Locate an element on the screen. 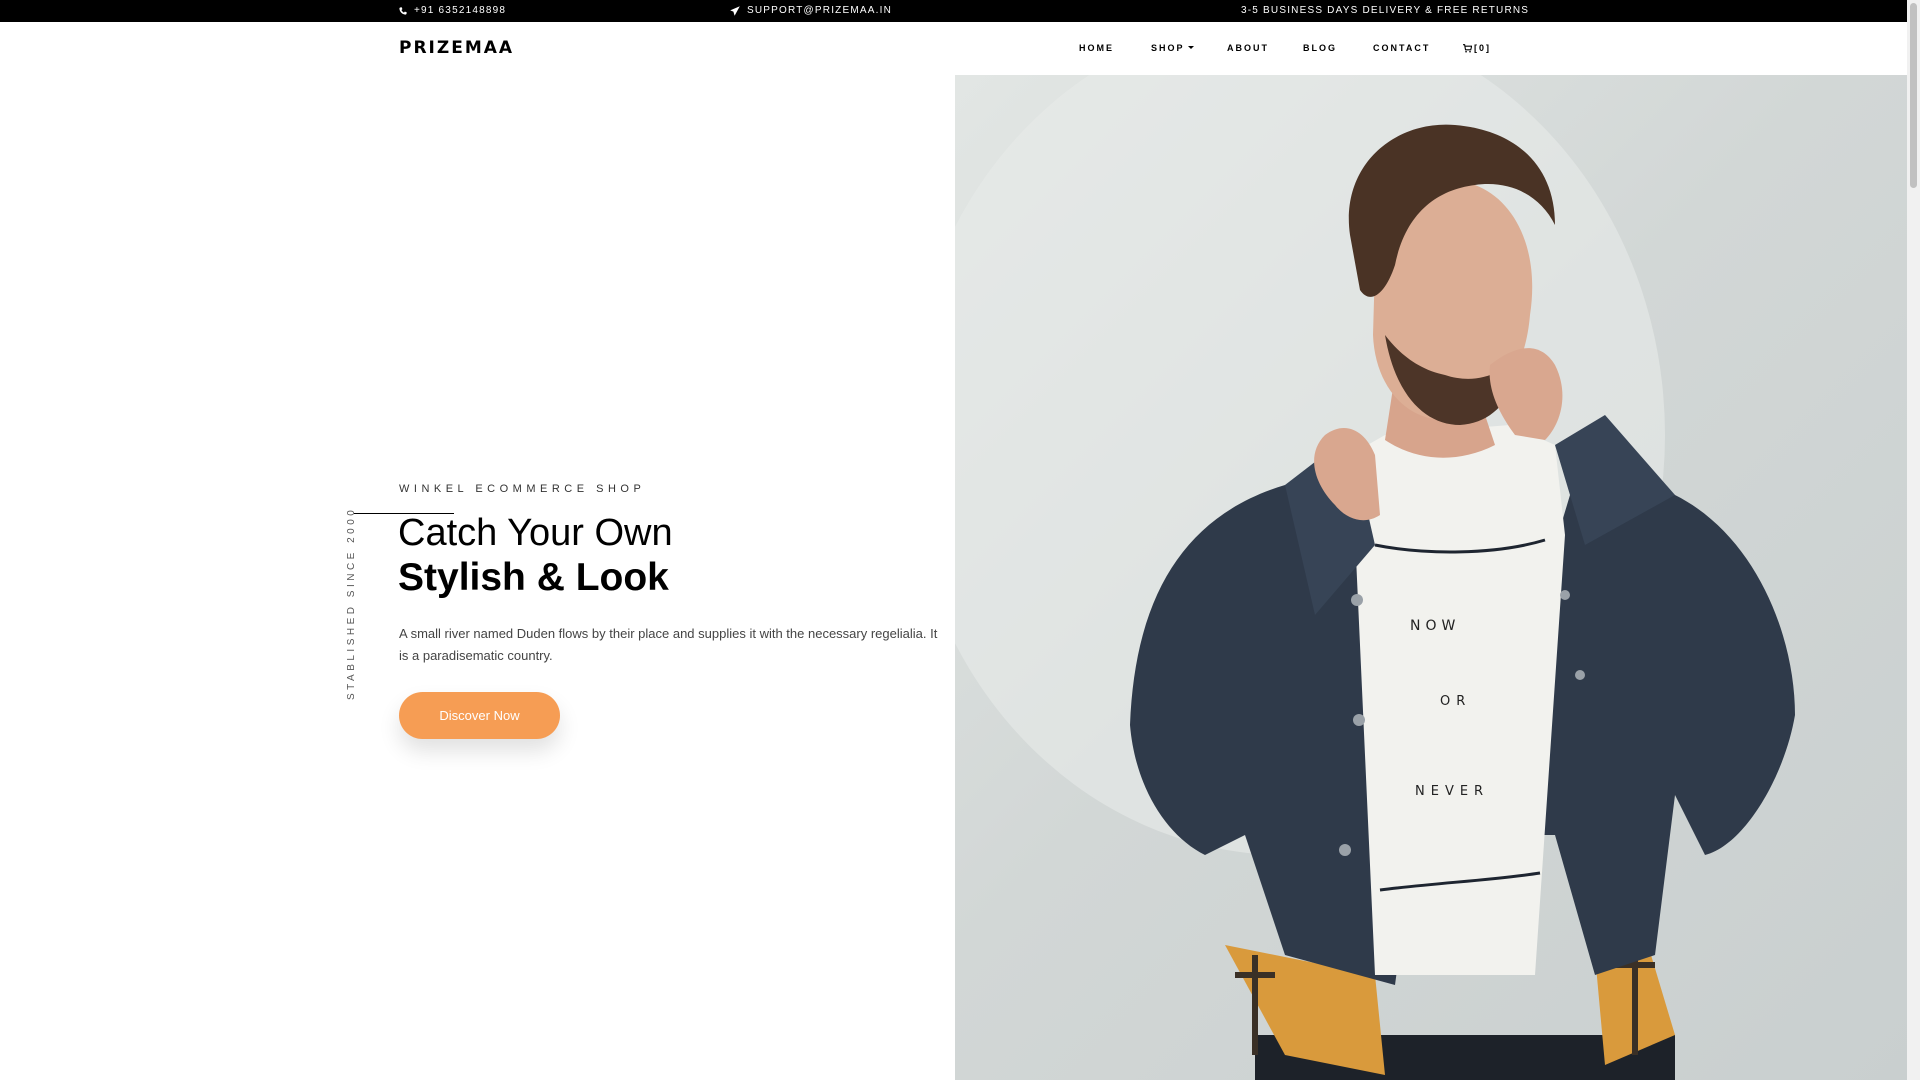 The image size is (1920, 1080). email-contact: SUPPORT@PRIZEMAA.IN is located at coordinates (811, 11).